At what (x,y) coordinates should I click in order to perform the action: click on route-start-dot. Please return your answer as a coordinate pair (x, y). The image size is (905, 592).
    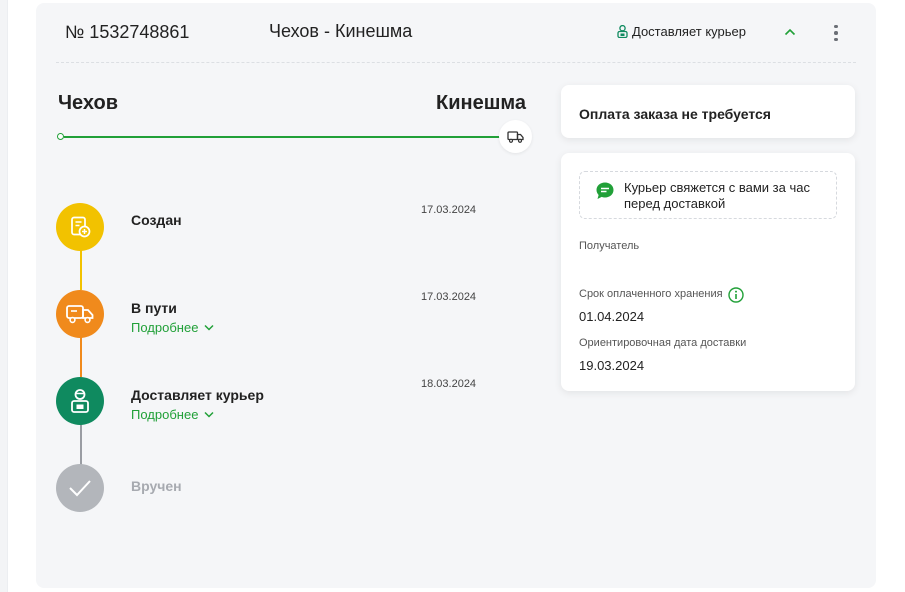
    Looking at the image, I should click on (60, 136).